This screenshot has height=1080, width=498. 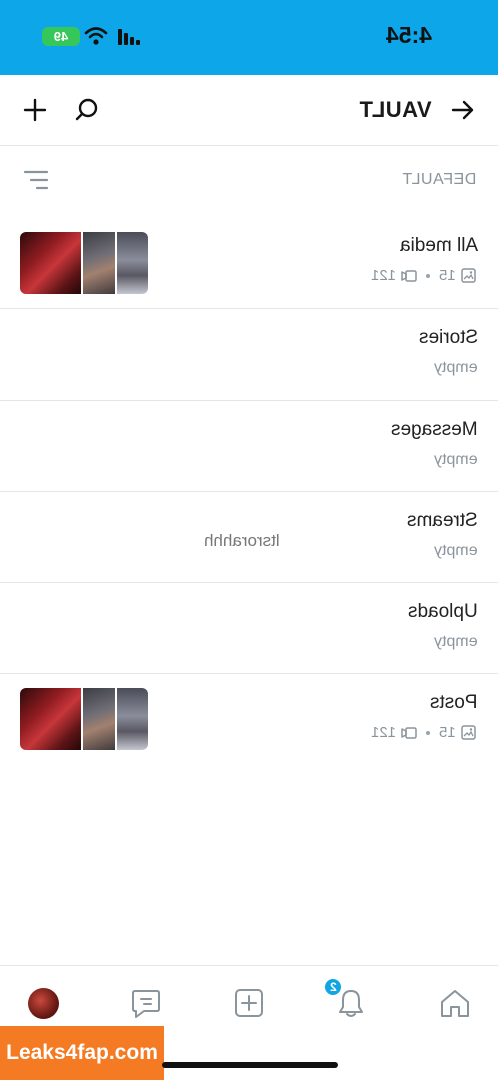 What do you see at coordinates (442, 520) in the screenshot?
I see `list-title: Streams` at bounding box center [442, 520].